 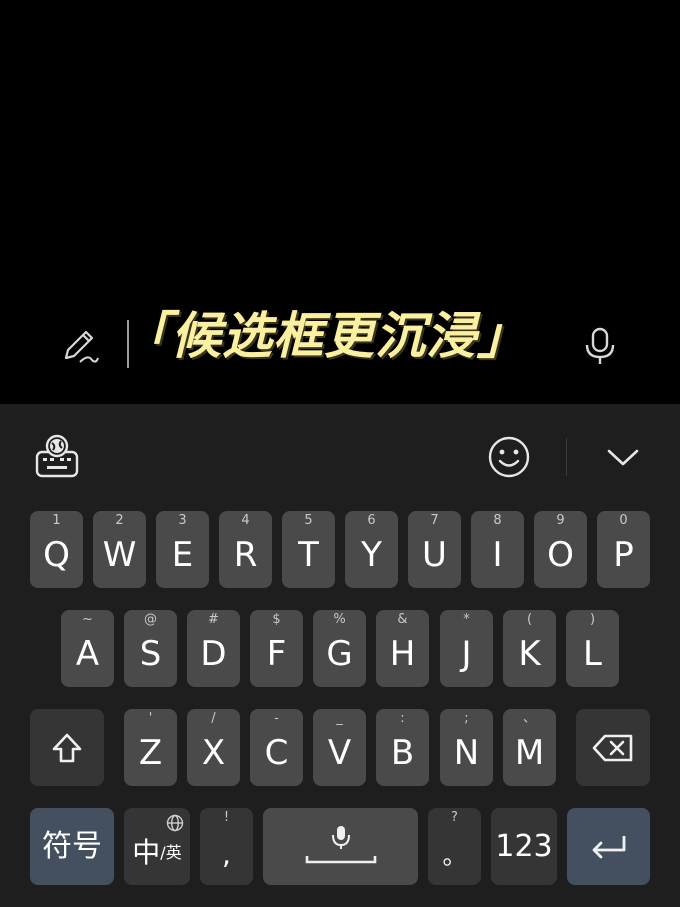 What do you see at coordinates (524, 846) in the screenshot?
I see `numbers-button: 123` at bounding box center [524, 846].